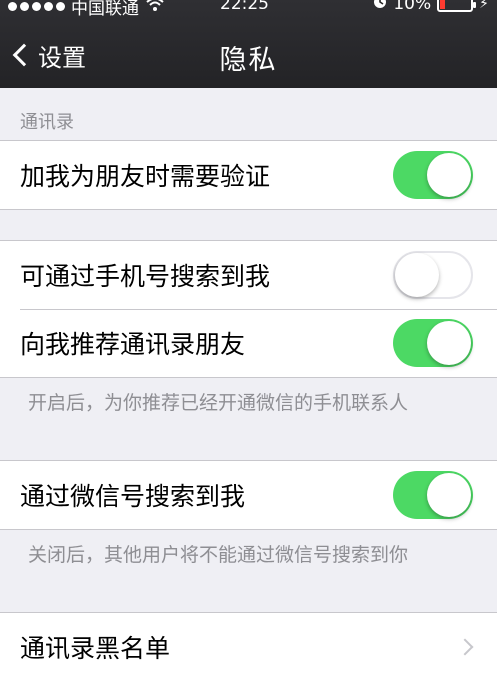 The height and width of the screenshot is (678, 497). Describe the element at coordinates (145, 276) in the screenshot. I see `phone-search-label: 可通过手机号搜索到我` at that location.